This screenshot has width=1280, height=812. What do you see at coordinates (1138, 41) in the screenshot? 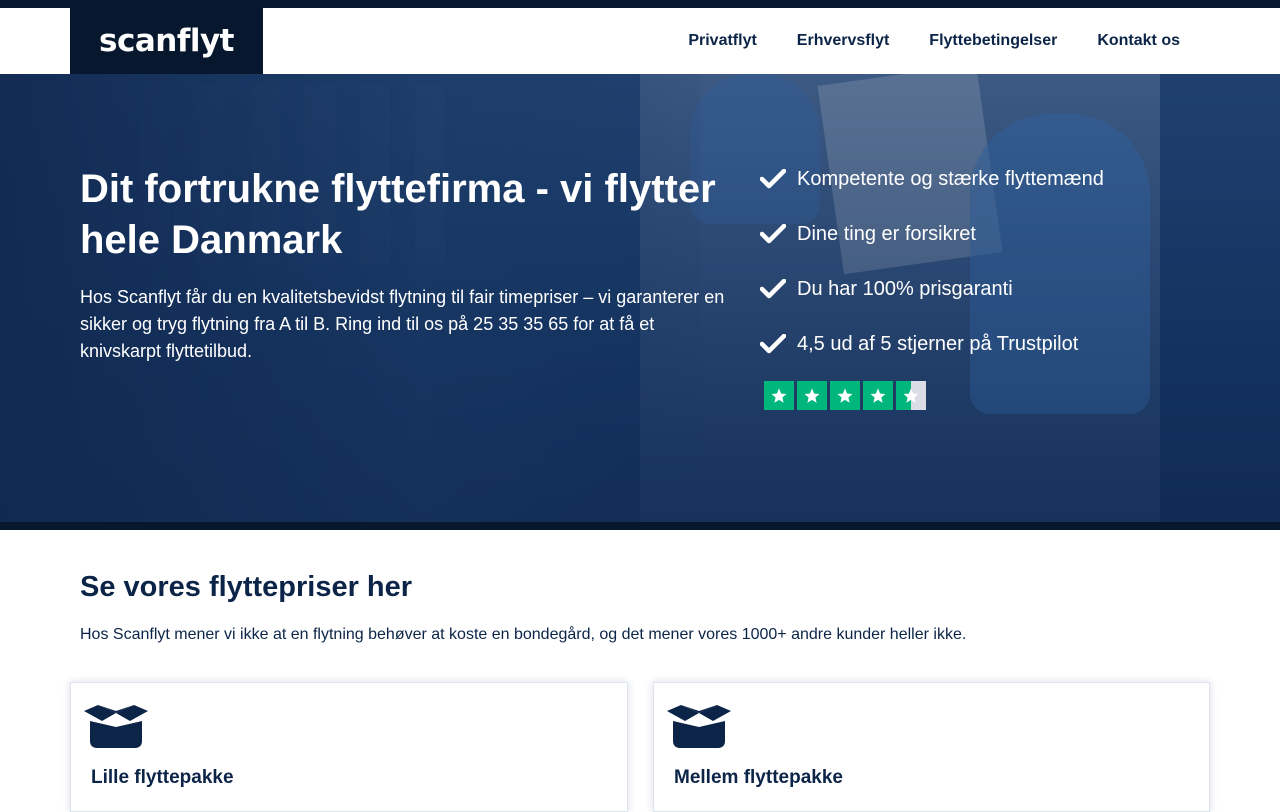
I see `nav-item-kontakt-os: Kontakt os` at bounding box center [1138, 41].